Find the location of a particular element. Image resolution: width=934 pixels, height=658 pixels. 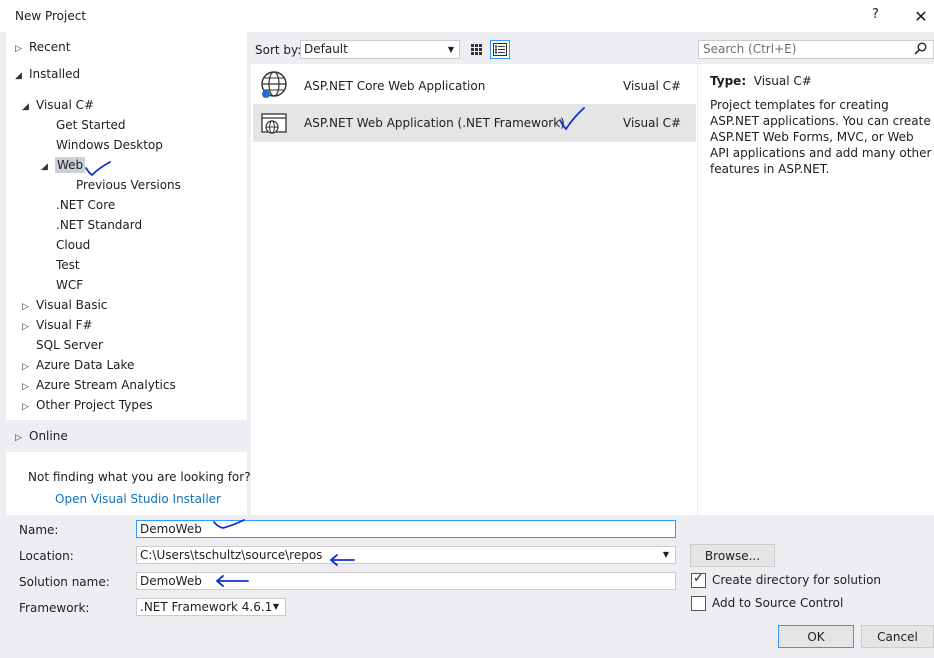

close-button: ✕ is located at coordinates (921, 16).